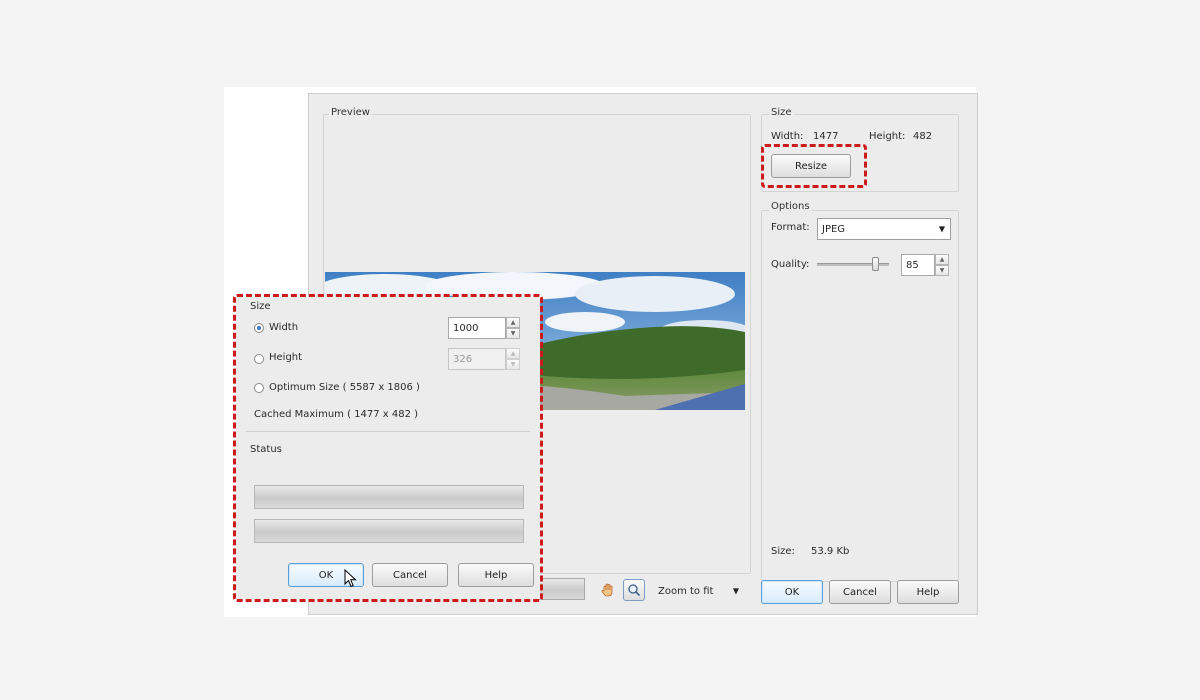 The width and height of the screenshot is (1200, 700). I want to click on file-size-value: 53.9 Kb, so click(830, 551).